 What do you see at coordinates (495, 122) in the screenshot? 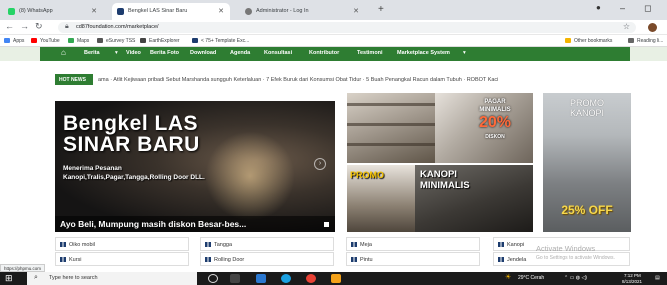
I see `promo-pagar-percent: 20%` at bounding box center [495, 122].